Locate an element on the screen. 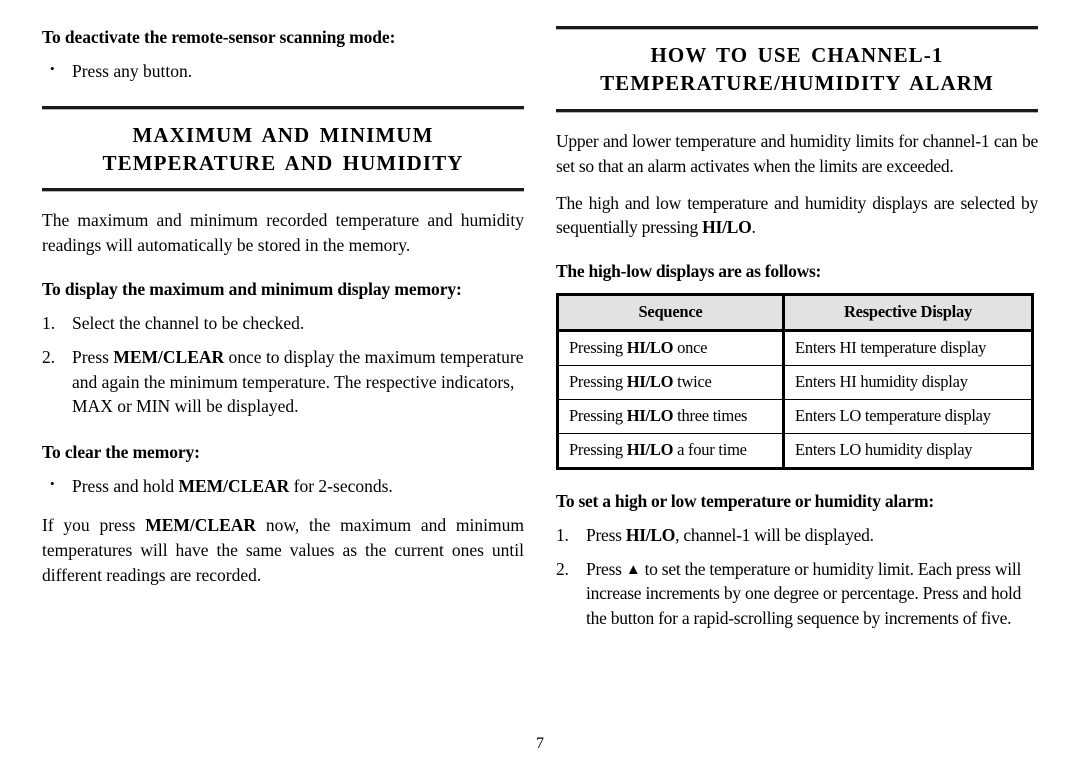 This screenshot has width=1080, height=766. step-text-post: , channel-1 will be displayed. is located at coordinates (774, 534).